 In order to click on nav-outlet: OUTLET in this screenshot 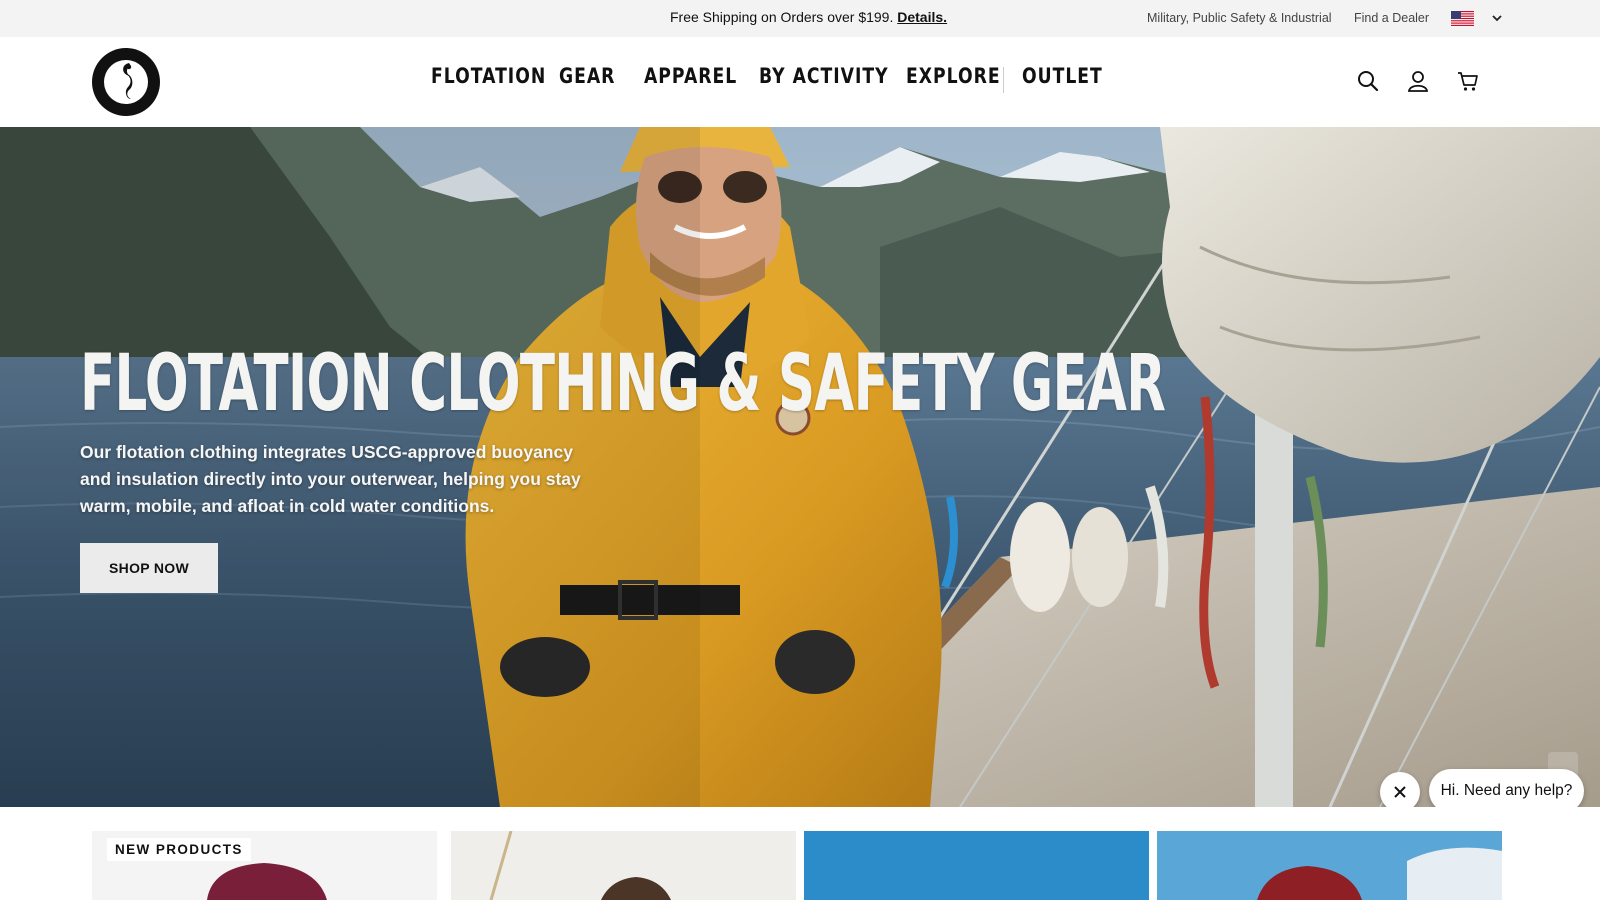, I will do `click(1063, 76)`.